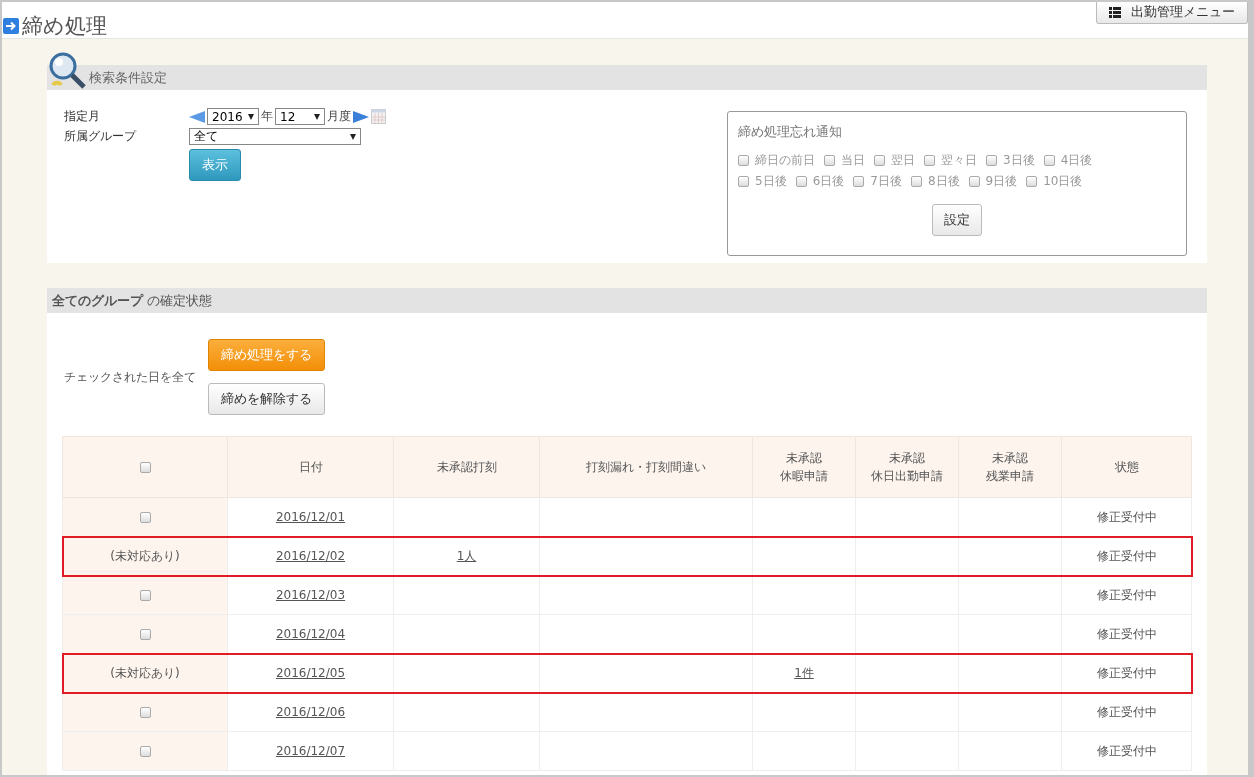  I want to click on count-link: 1件, so click(804, 672).